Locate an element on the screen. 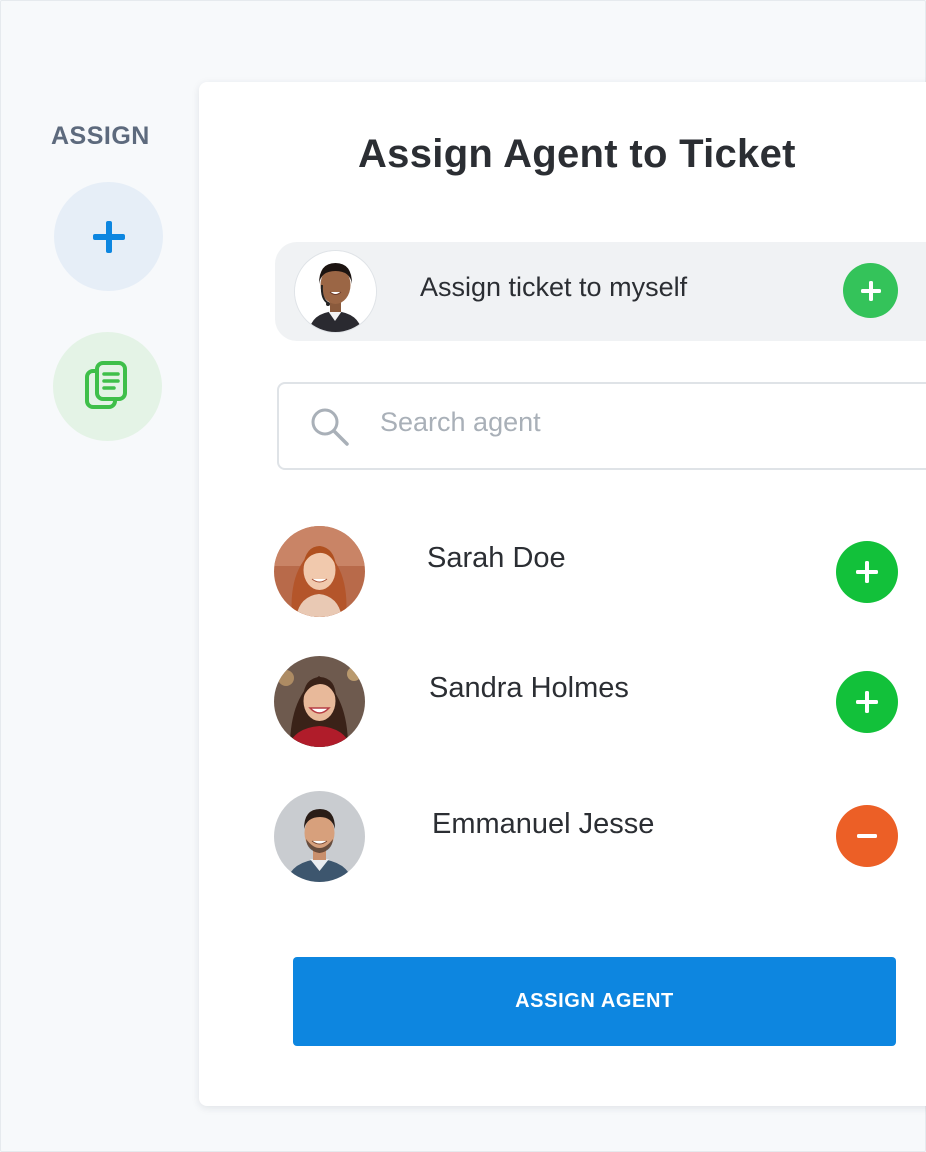  agent-name: Emmanuel Jesse is located at coordinates (543, 824).